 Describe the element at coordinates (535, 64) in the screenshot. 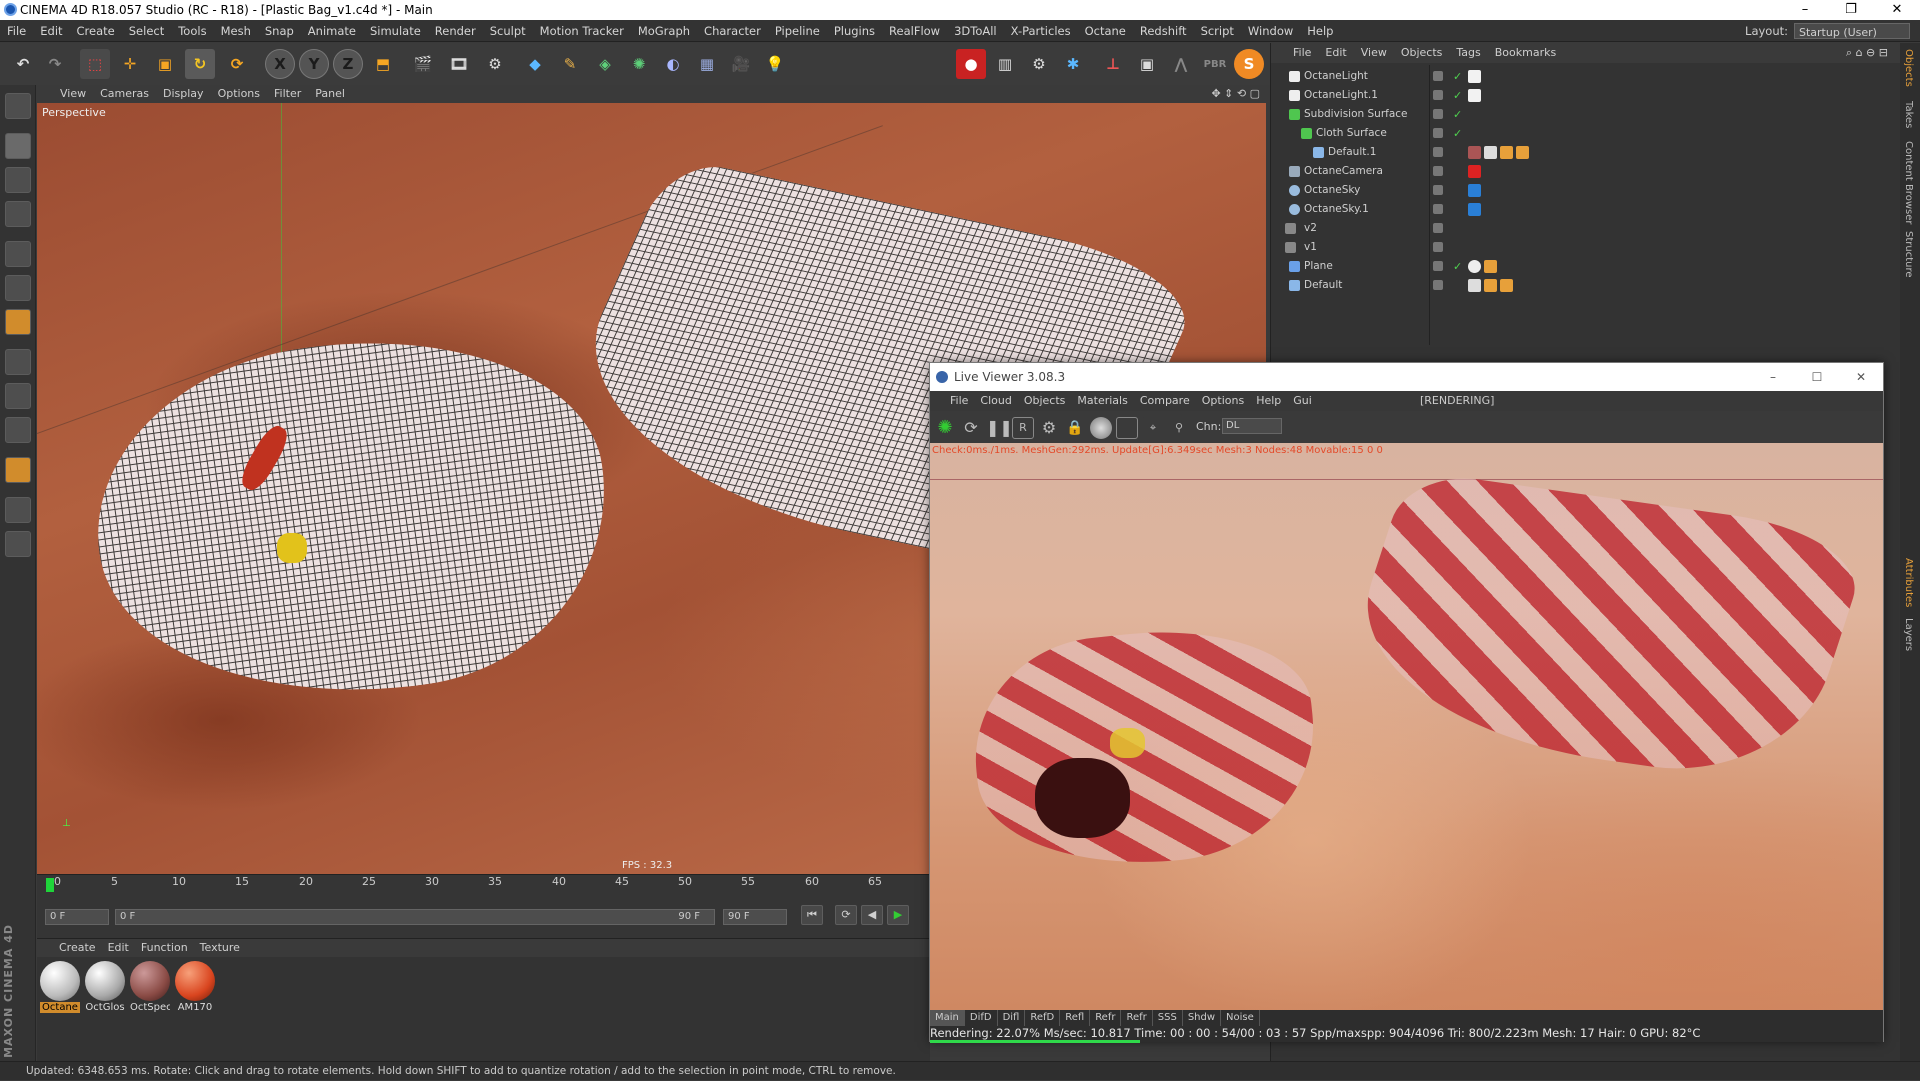

I see `cube-primitive-icon: ◆` at that location.